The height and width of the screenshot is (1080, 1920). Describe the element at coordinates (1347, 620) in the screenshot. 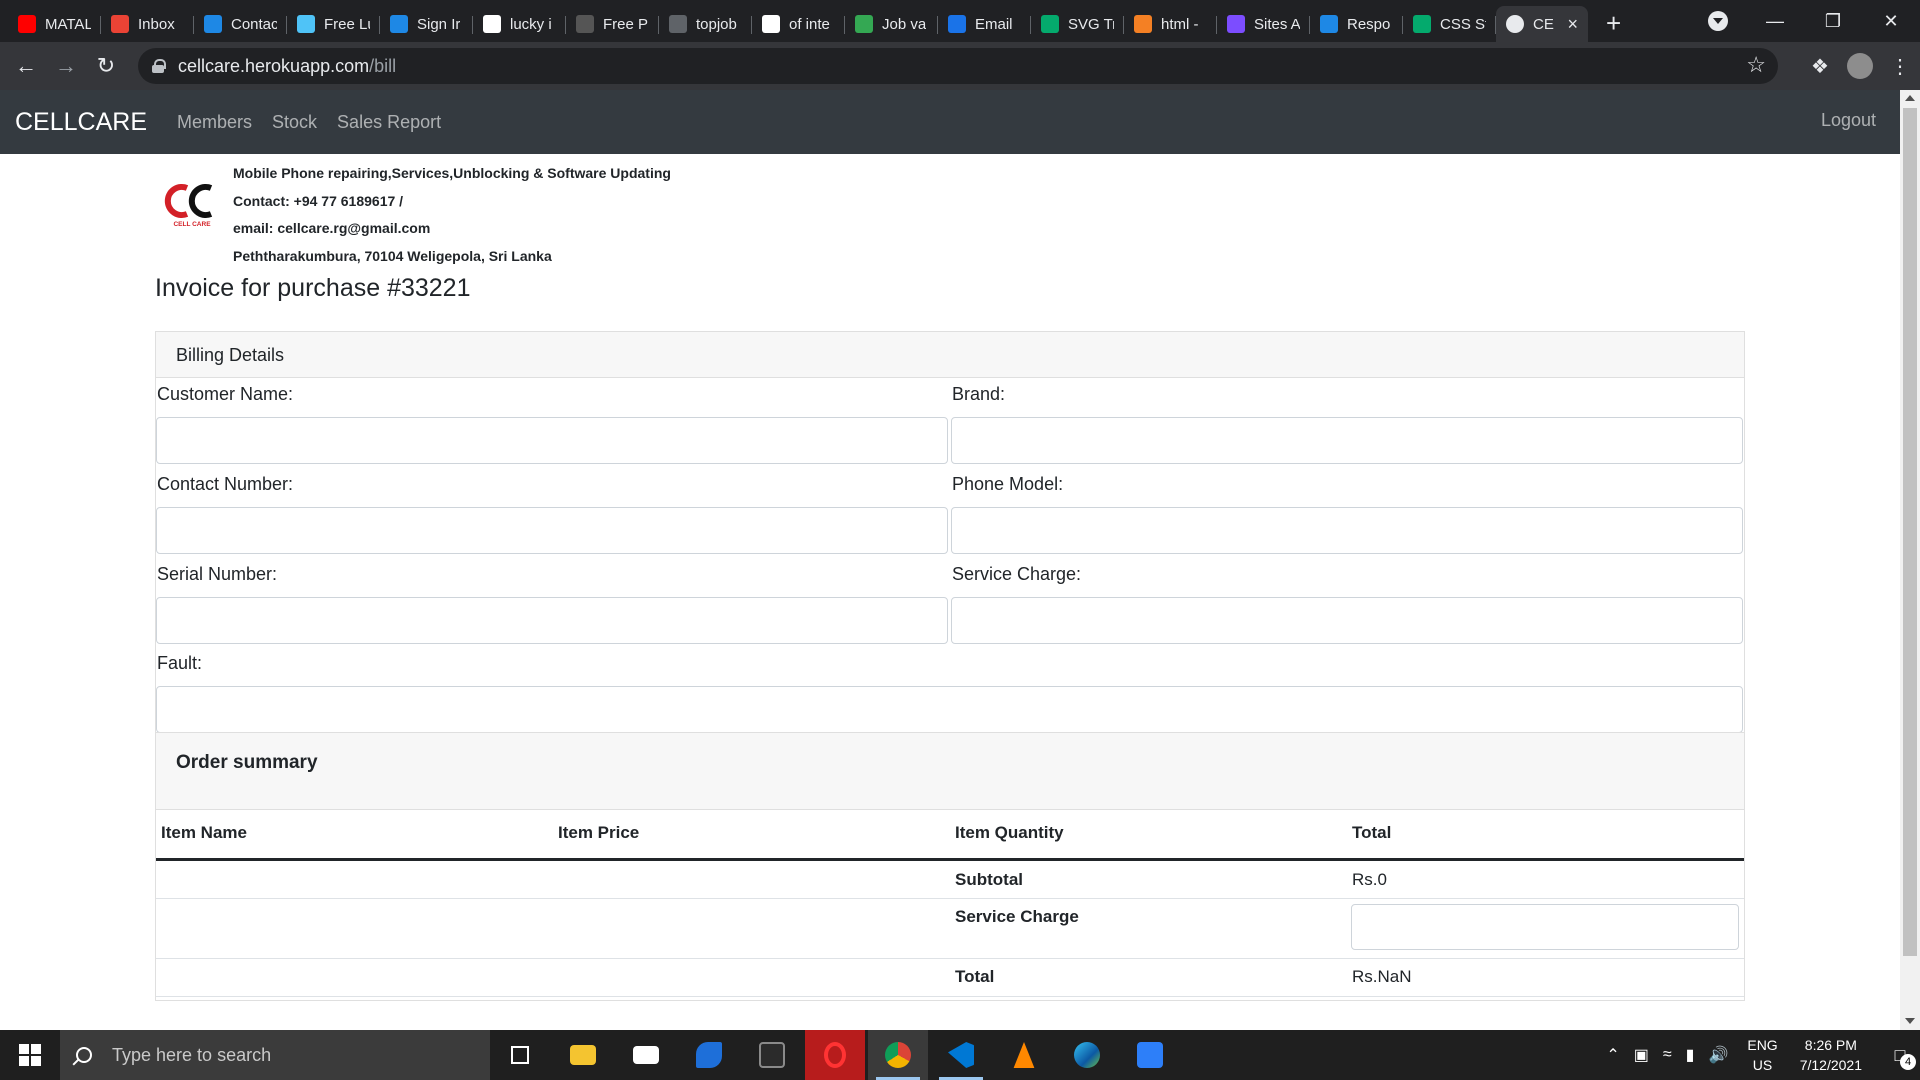

I see `service-charge-input` at that location.